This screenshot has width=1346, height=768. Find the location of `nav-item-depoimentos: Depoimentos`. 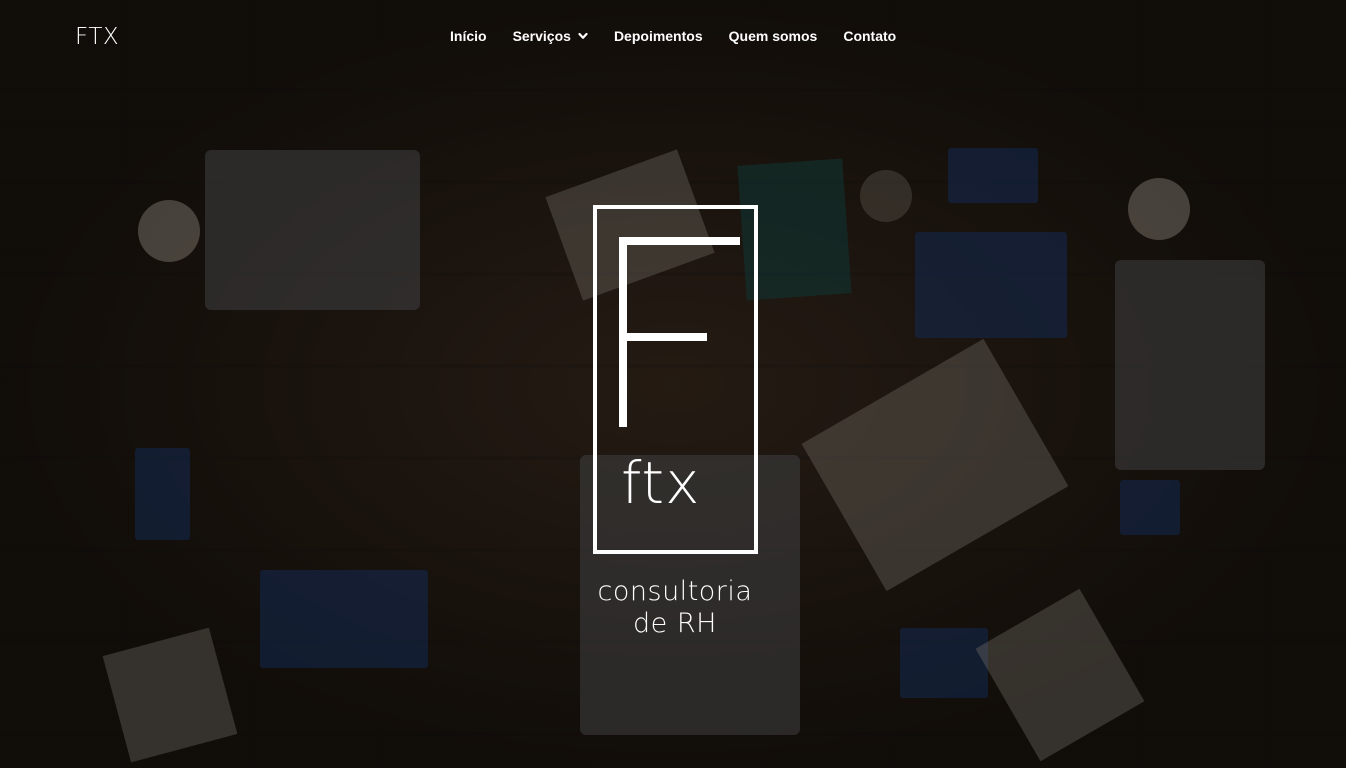

nav-item-depoimentos: Depoimentos is located at coordinates (658, 36).